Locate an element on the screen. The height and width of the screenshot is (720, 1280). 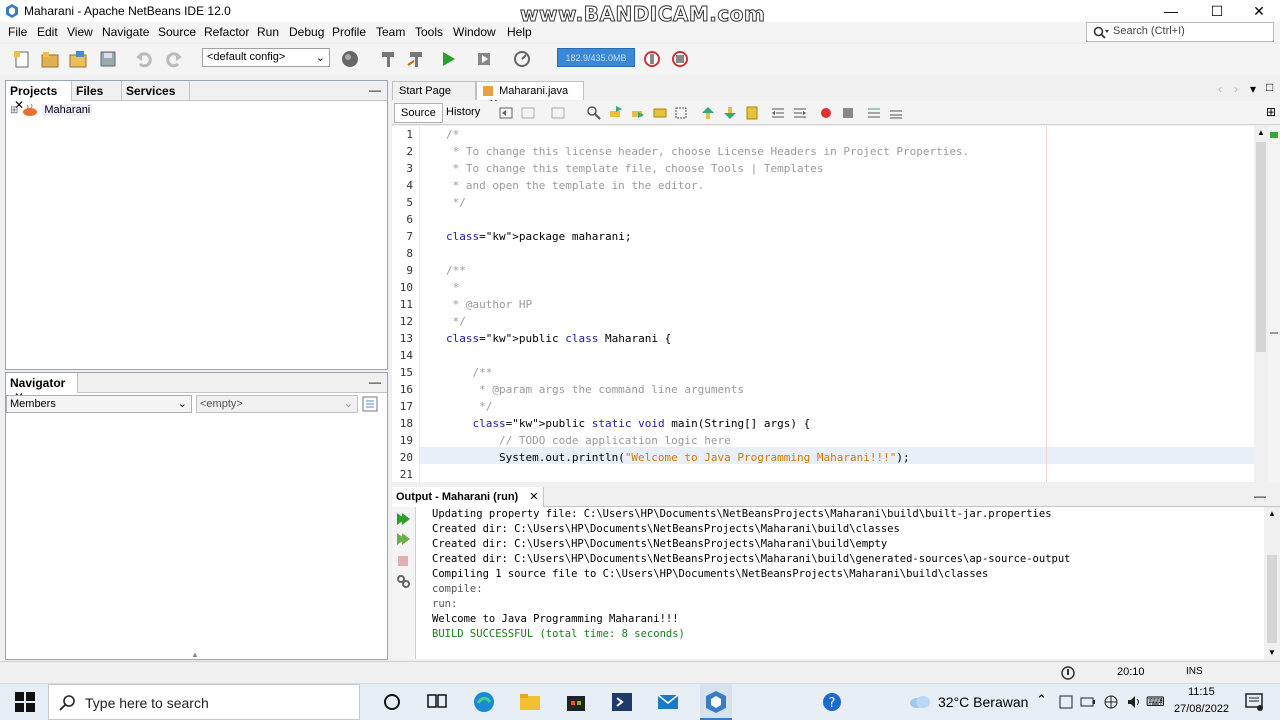
profiler-snapshot-icon is located at coordinates (680, 59).